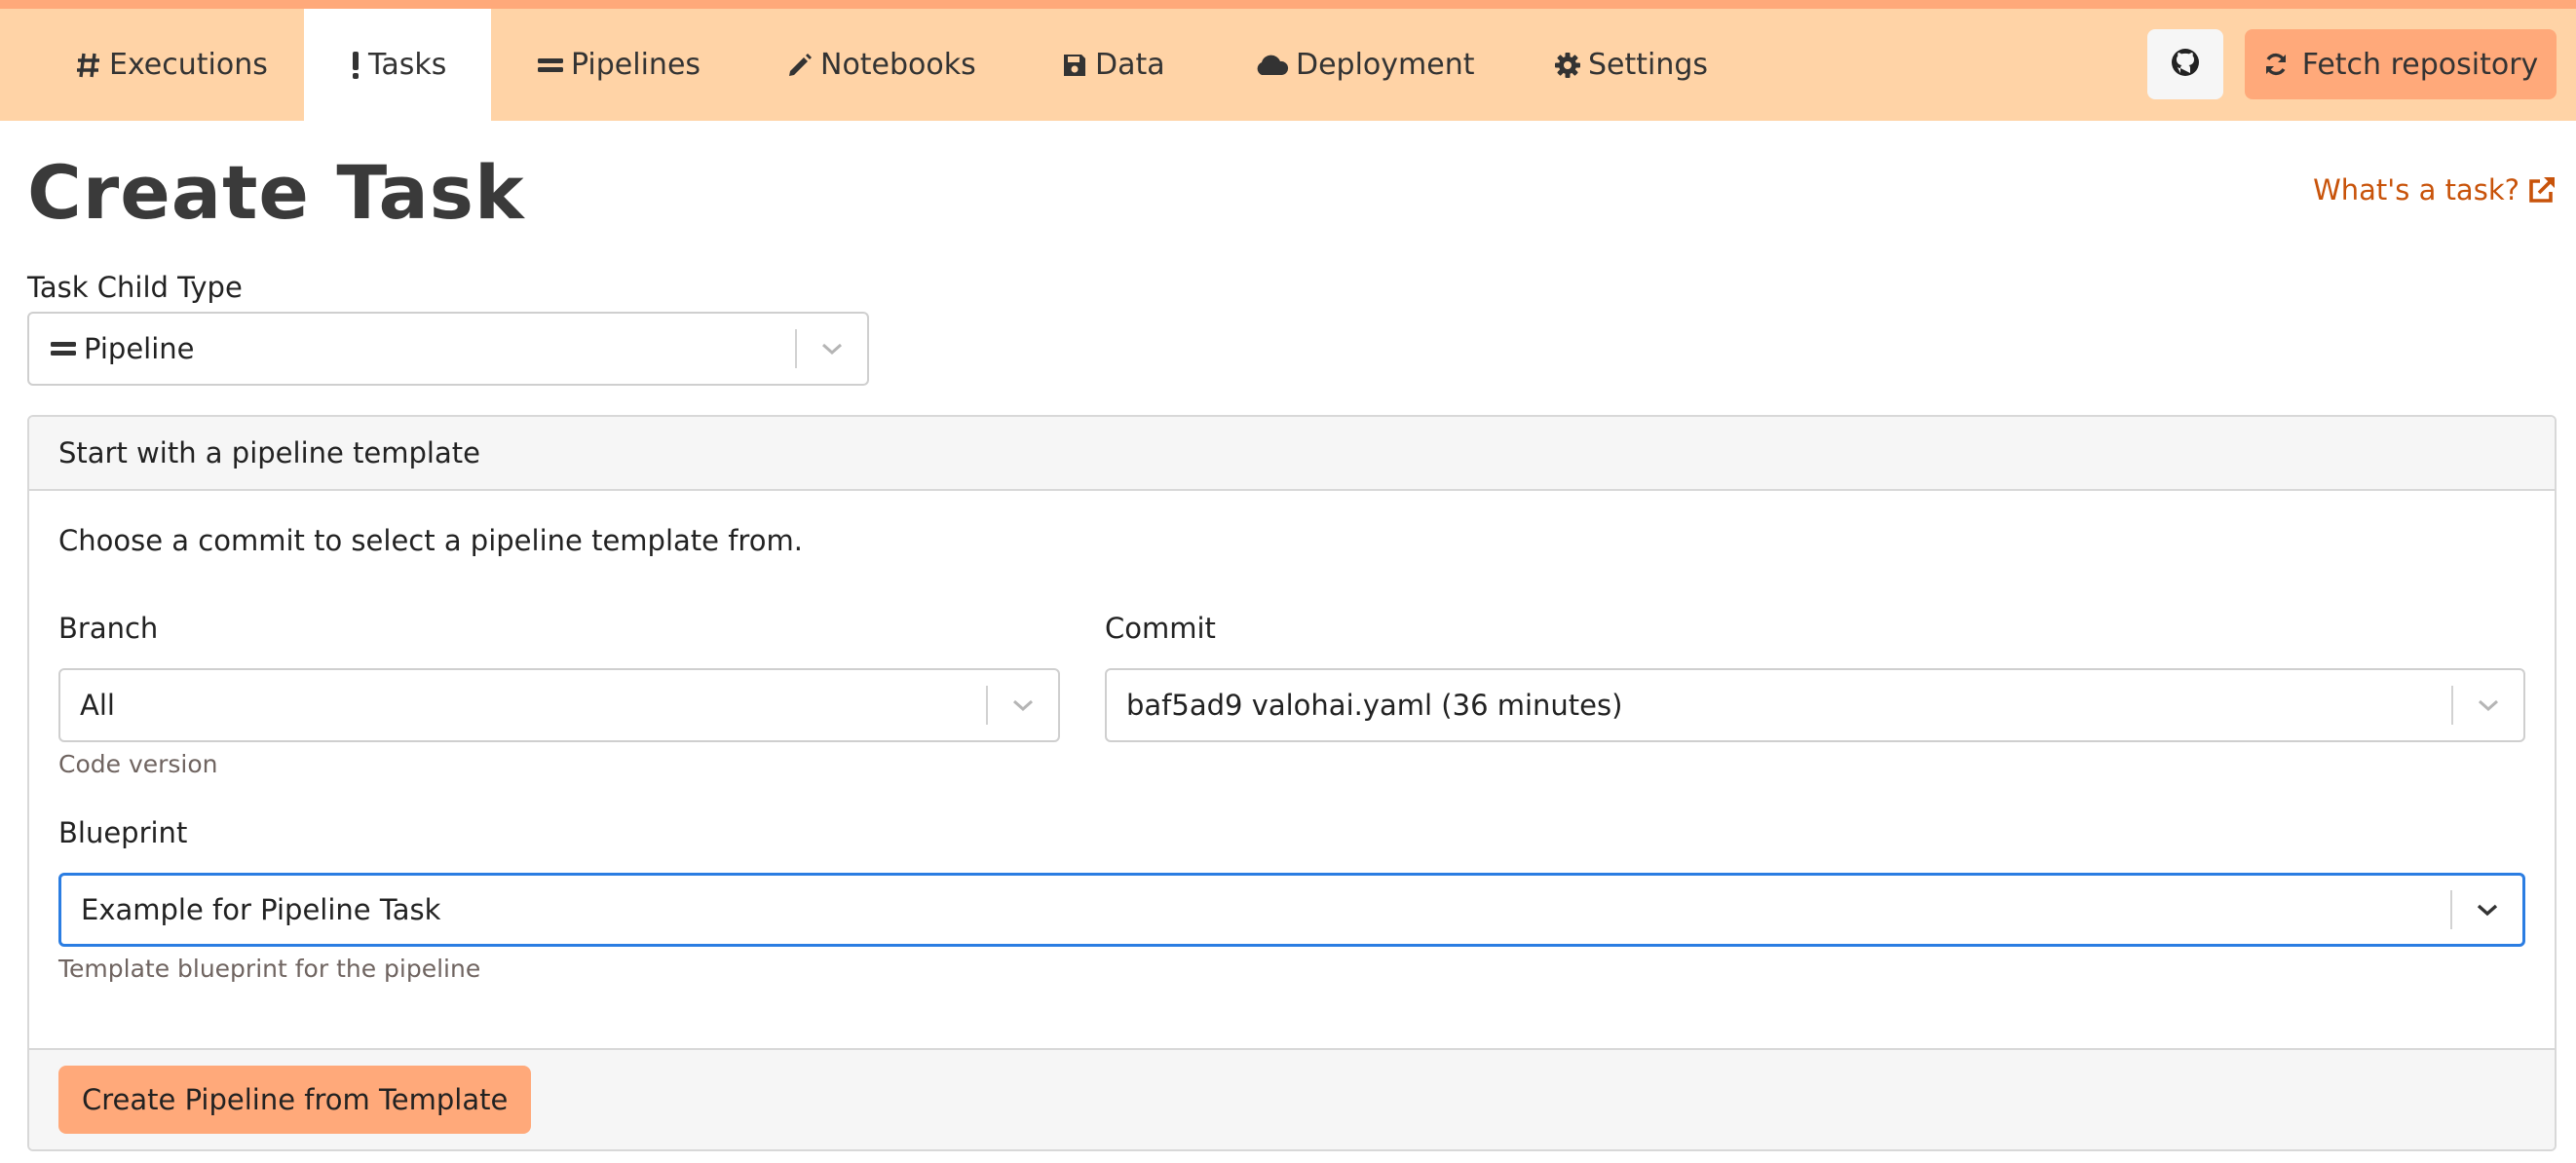  I want to click on tab-deployment-label: Deployment, so click(1385, 65).